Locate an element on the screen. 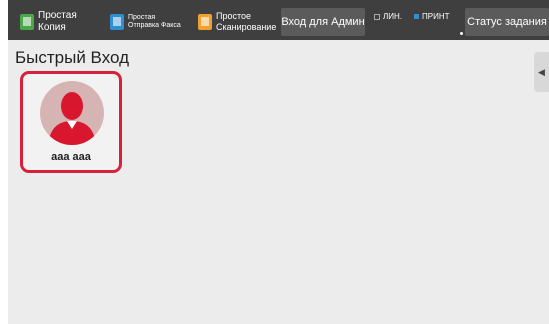 This screenshot has width=549, height=324. simple-fax-label-2: Отправка Факса is located at coordinates (154, 25).